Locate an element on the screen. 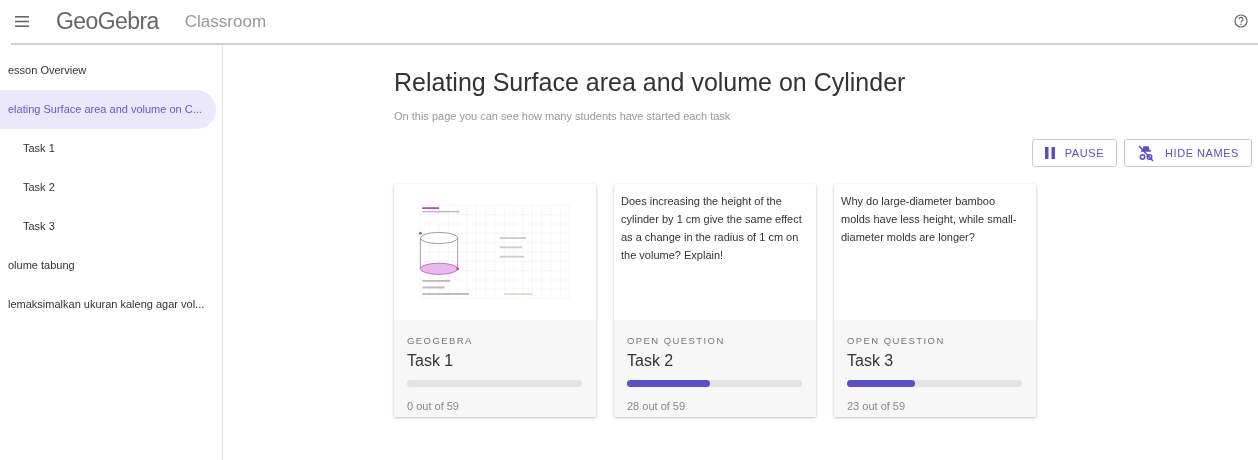  question-text: Does increasing the height of the cylinder by 1 cm give the same effect as a change in the radius of 1 cm on the volume? Explain! is located at coordinates (712, 228).